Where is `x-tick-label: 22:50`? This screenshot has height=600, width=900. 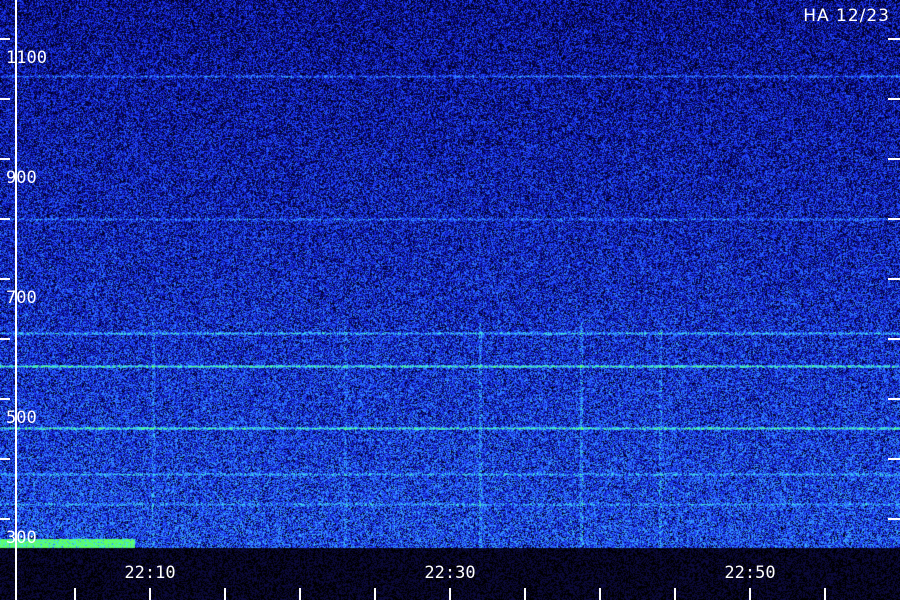
x-tick-label: 22:50 is located at coordinates (749, 573).